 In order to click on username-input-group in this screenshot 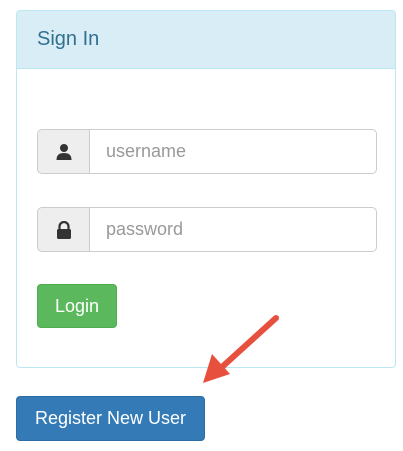, I will do `click(207, 151)`.